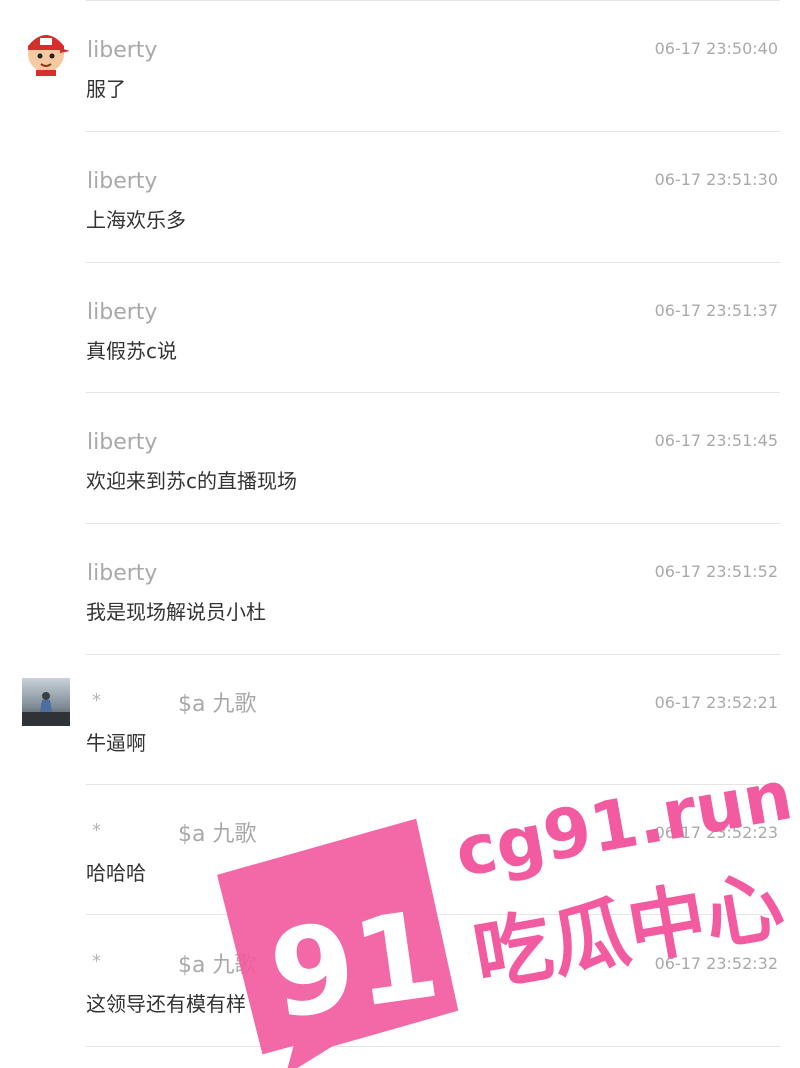  What do you see at coordinates (400, 859) in the screenshot?
I see `chat-message: * $a 九歌 06-17 23:52:23 哈哈哈` at bounding box center [400, 859].